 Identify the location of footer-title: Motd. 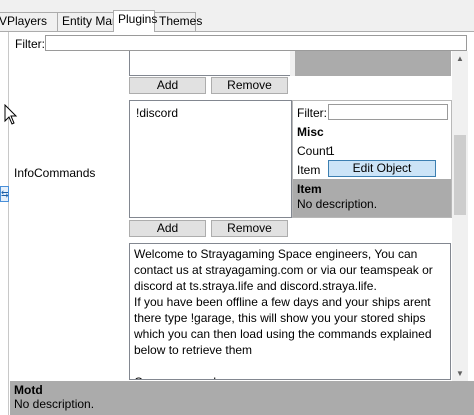
(28, 390).